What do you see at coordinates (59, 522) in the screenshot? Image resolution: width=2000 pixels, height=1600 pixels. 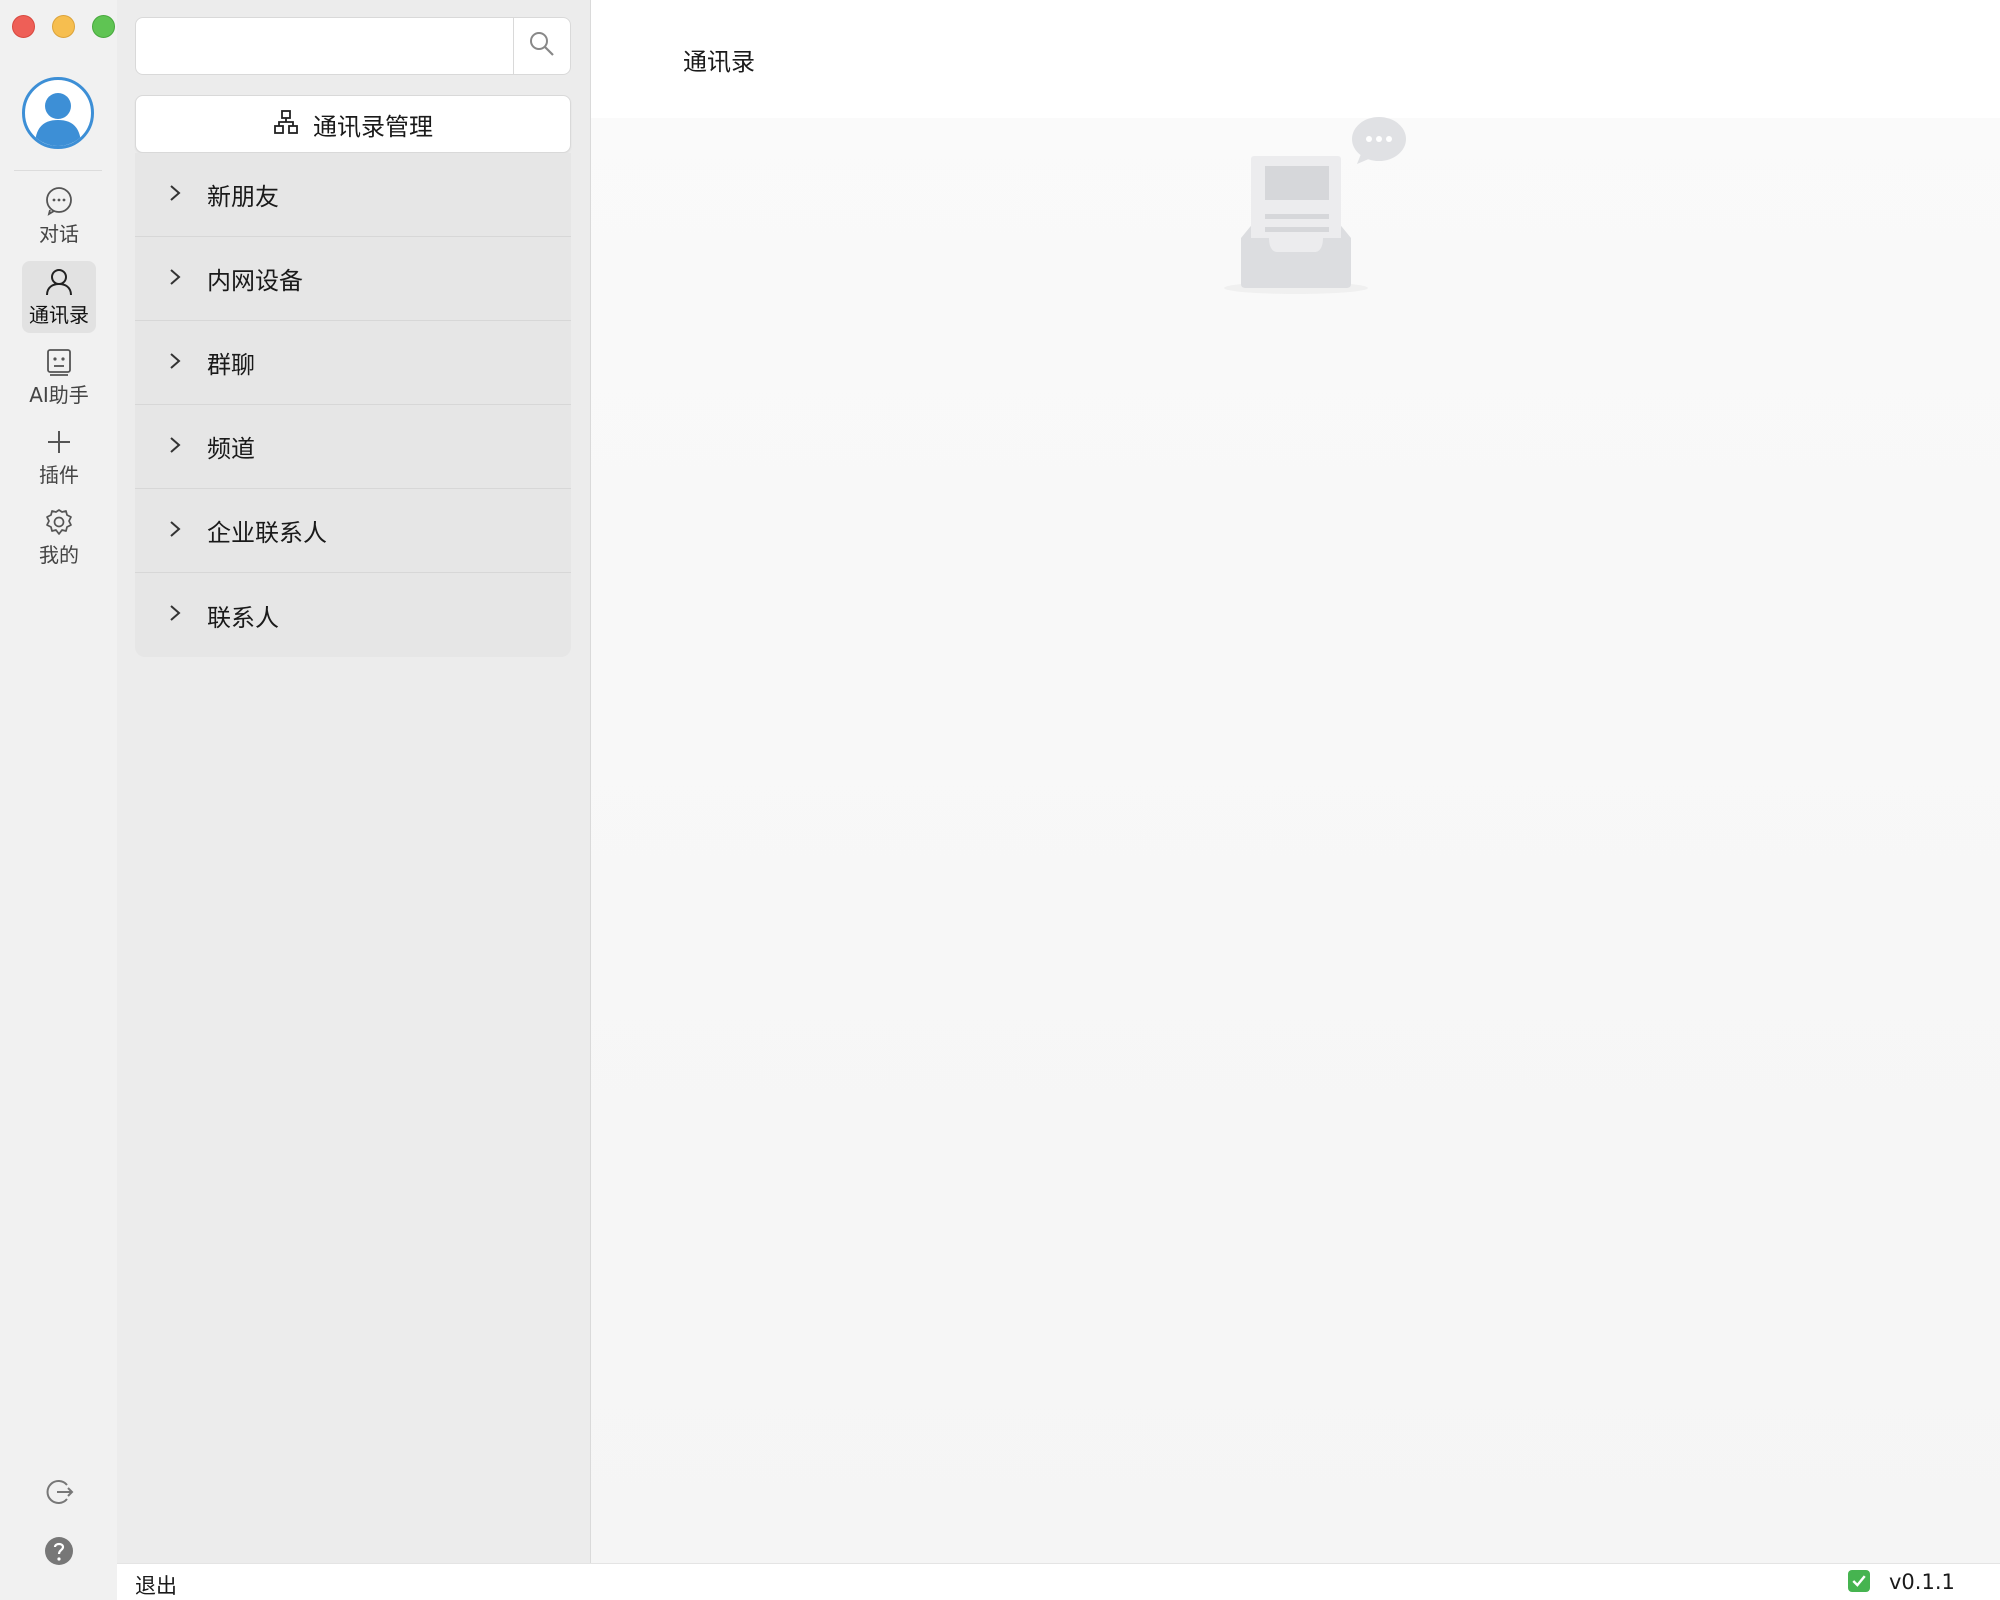 I see `gear-icon` at bounding box center [59, 522].